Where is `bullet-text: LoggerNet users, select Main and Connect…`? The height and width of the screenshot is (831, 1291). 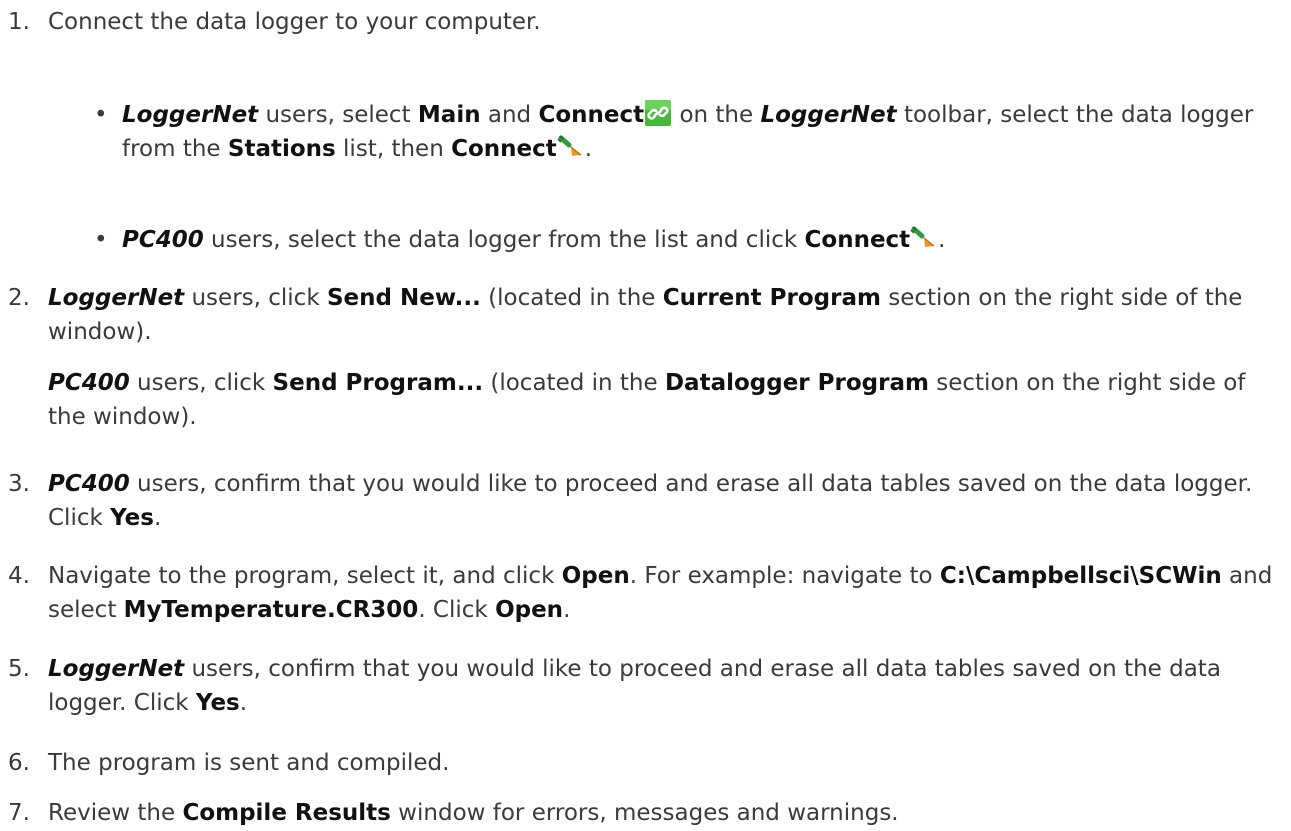 bullet-text: LoggerNet users, select Main and Connect… is located at coordinates (688, 131).